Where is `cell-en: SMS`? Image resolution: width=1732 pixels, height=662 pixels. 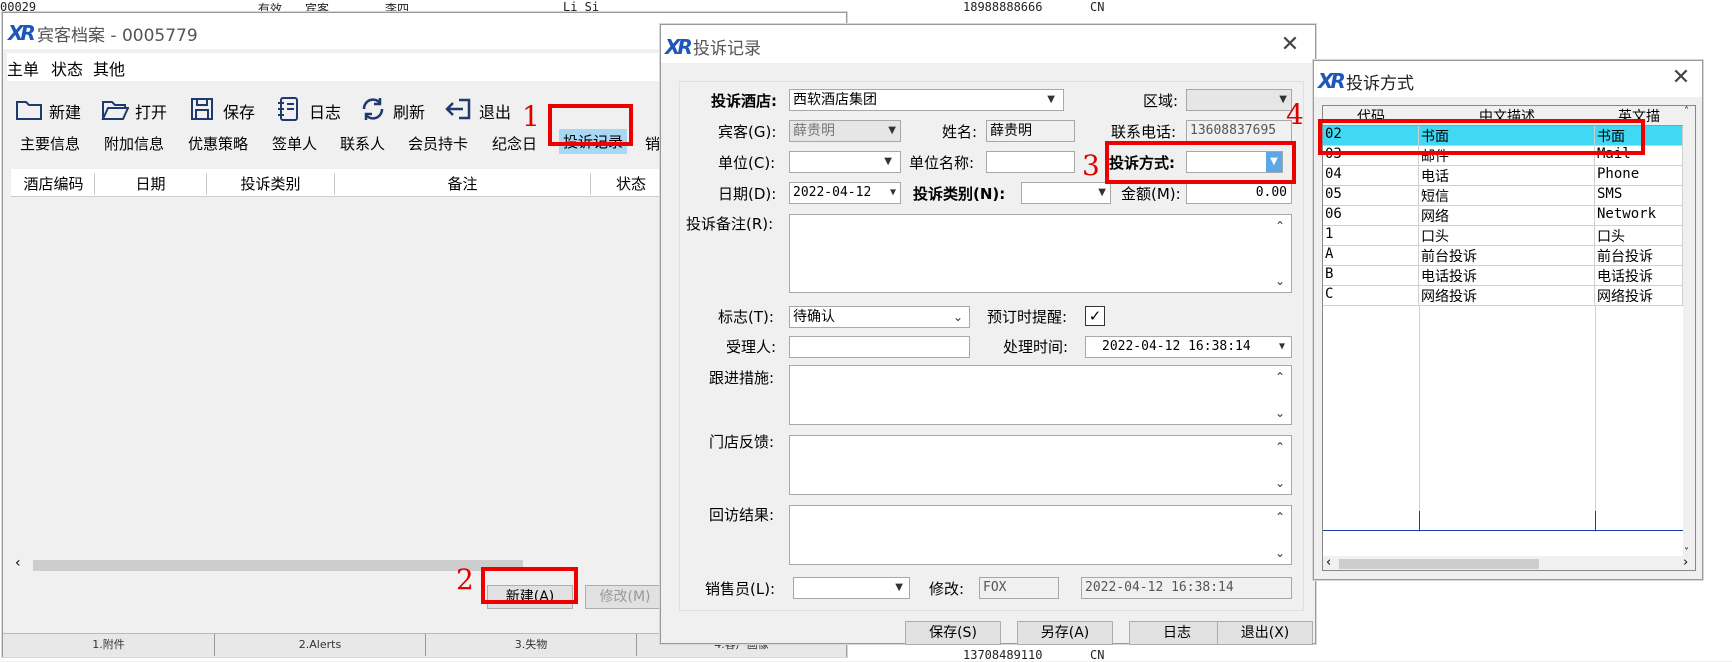
cell-en: SMS is located at coordinates (1639, 196).